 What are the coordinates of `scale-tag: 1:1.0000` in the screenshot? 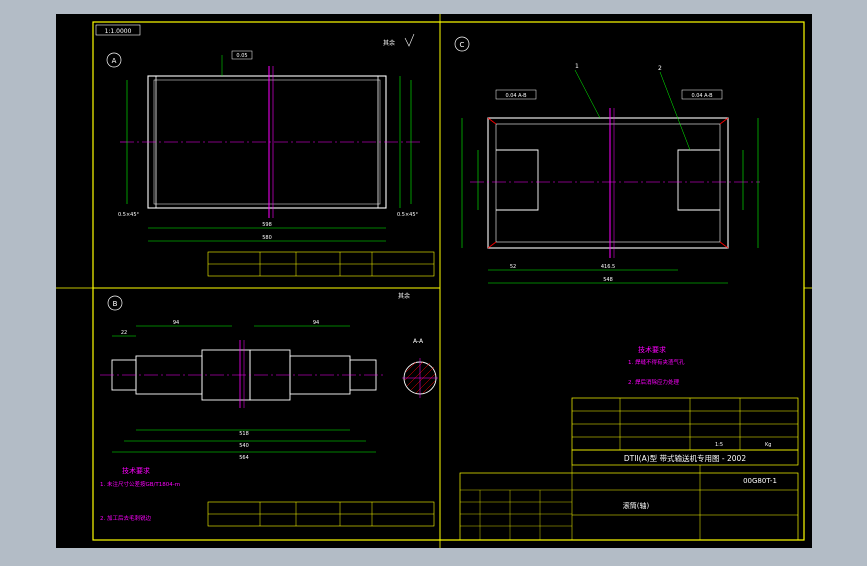 It's located at (118, 31).